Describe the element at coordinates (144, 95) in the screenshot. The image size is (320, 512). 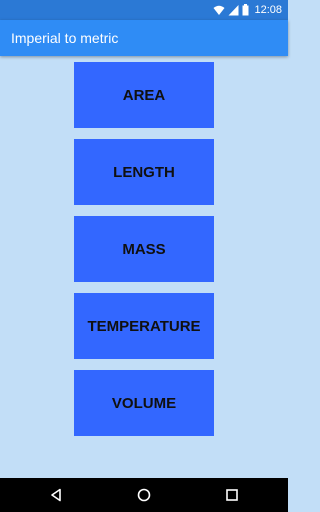
I see `area-button: AREA` at that location.